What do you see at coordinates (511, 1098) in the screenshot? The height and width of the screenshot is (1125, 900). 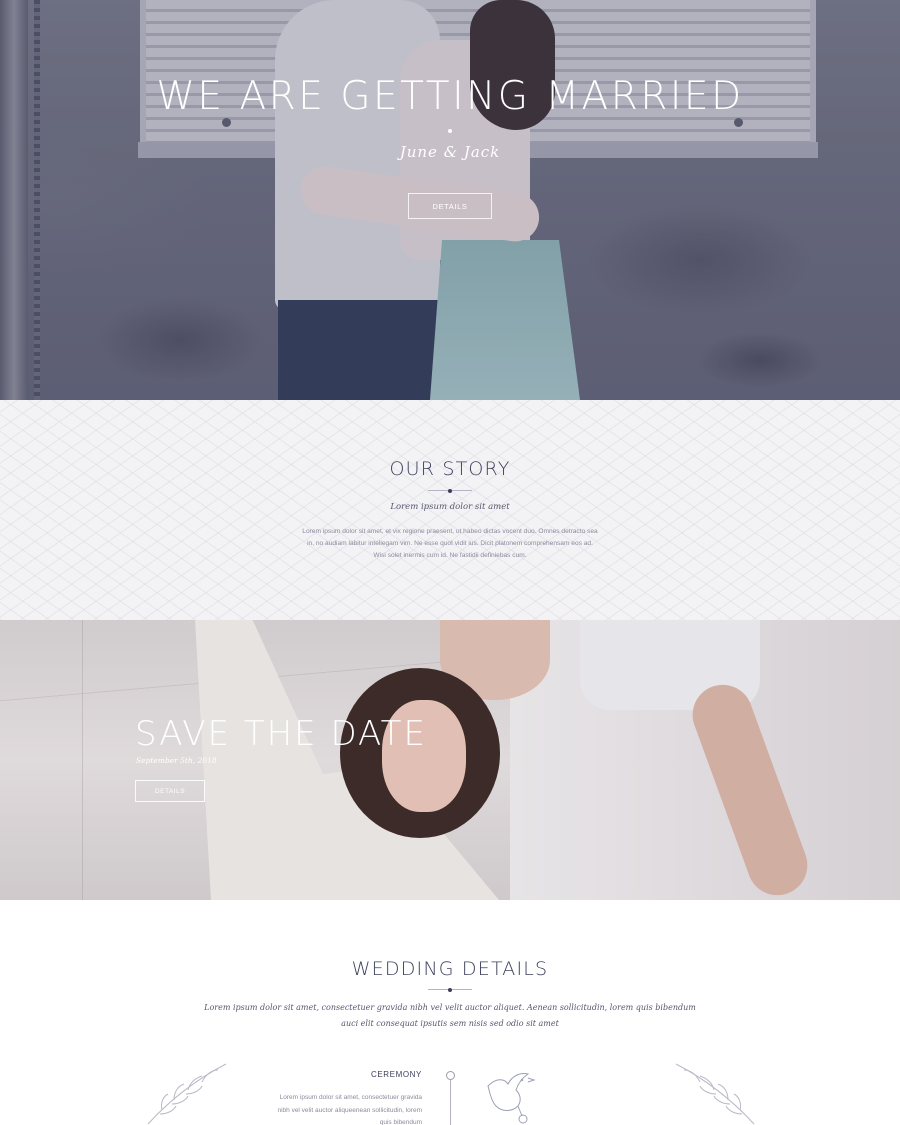 I see `dove-with-rings-icon` at bounding box center [511, 1098].